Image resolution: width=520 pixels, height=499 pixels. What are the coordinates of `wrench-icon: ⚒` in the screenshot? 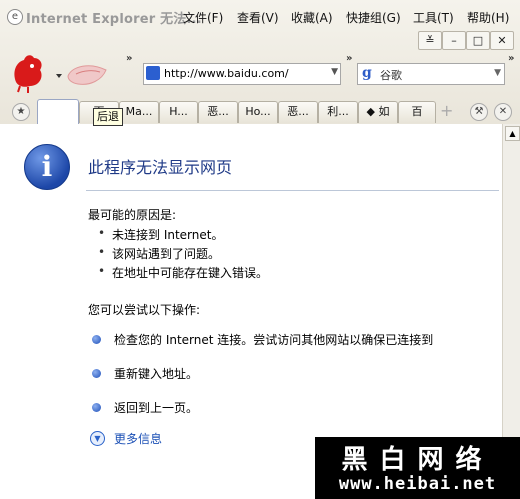 It's located at (479, 112).